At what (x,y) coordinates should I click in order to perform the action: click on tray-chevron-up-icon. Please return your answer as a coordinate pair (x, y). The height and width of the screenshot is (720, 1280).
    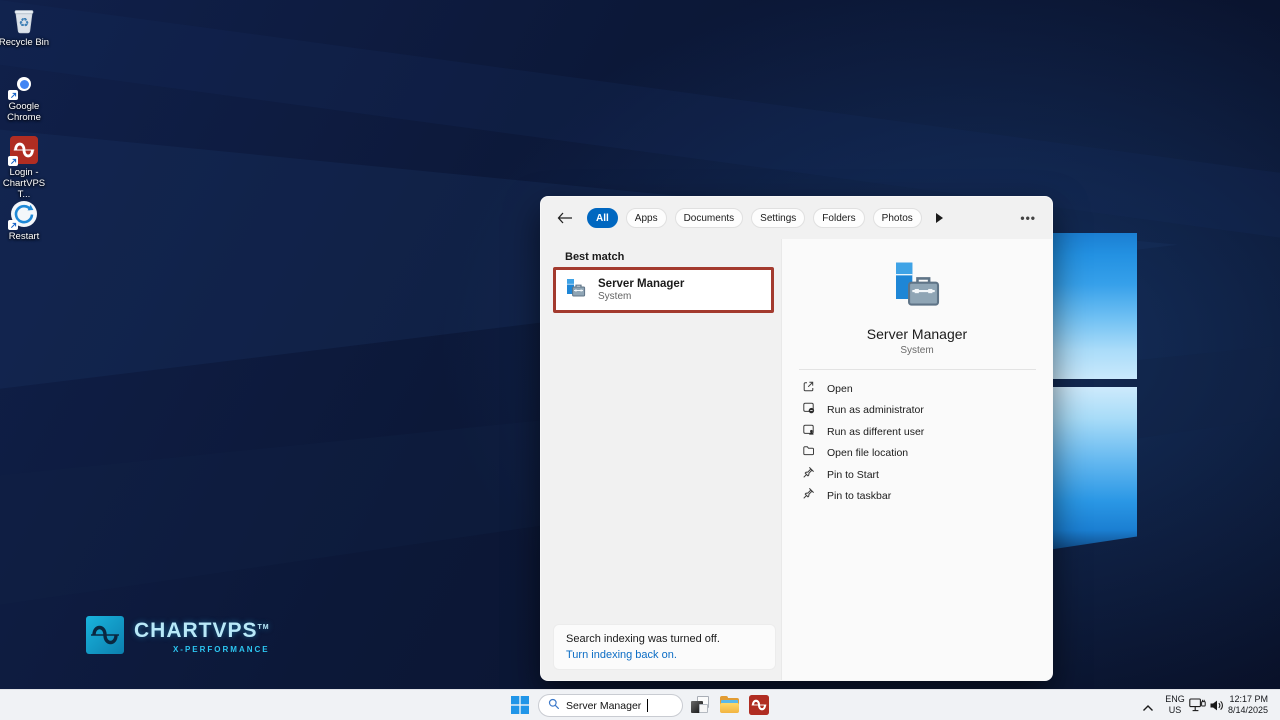
    Looking at the image, I should click on (1148, 709).